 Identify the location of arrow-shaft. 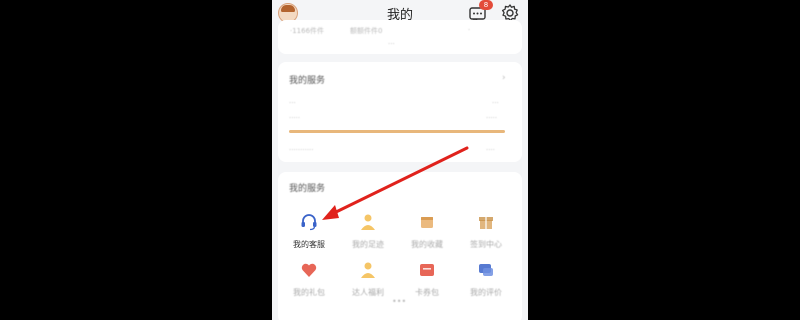
(400, 180).